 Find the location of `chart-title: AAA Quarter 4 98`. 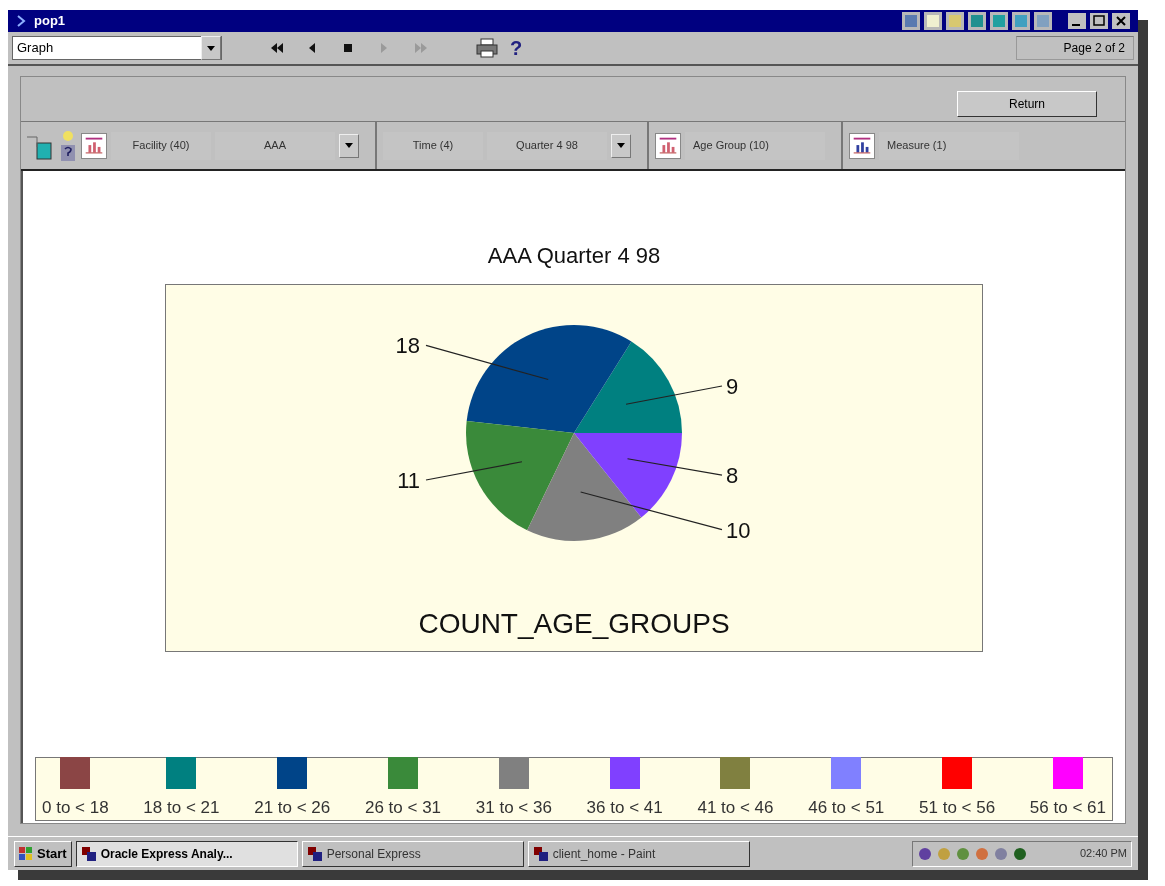

chart-title: AAA Quarter 4 98 is located at coordinates (574, 256).